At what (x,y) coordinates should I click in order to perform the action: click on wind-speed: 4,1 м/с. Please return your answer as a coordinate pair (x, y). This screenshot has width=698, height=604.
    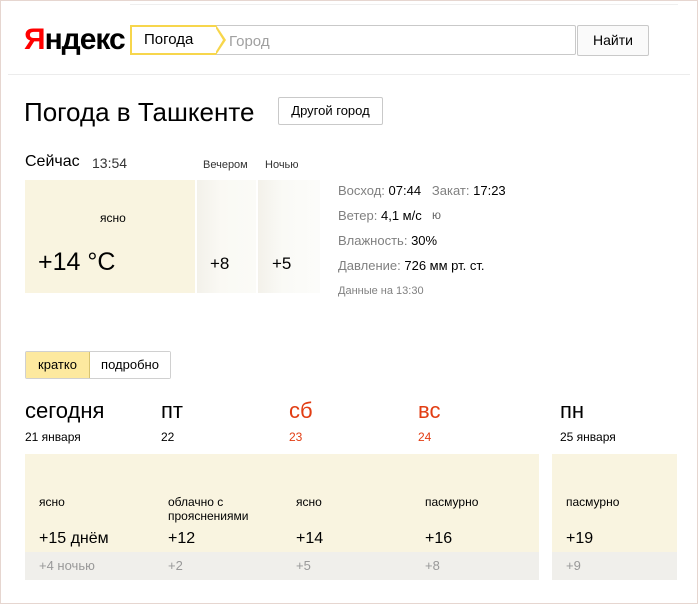
    Looking at the image, I should click on (401, 215).